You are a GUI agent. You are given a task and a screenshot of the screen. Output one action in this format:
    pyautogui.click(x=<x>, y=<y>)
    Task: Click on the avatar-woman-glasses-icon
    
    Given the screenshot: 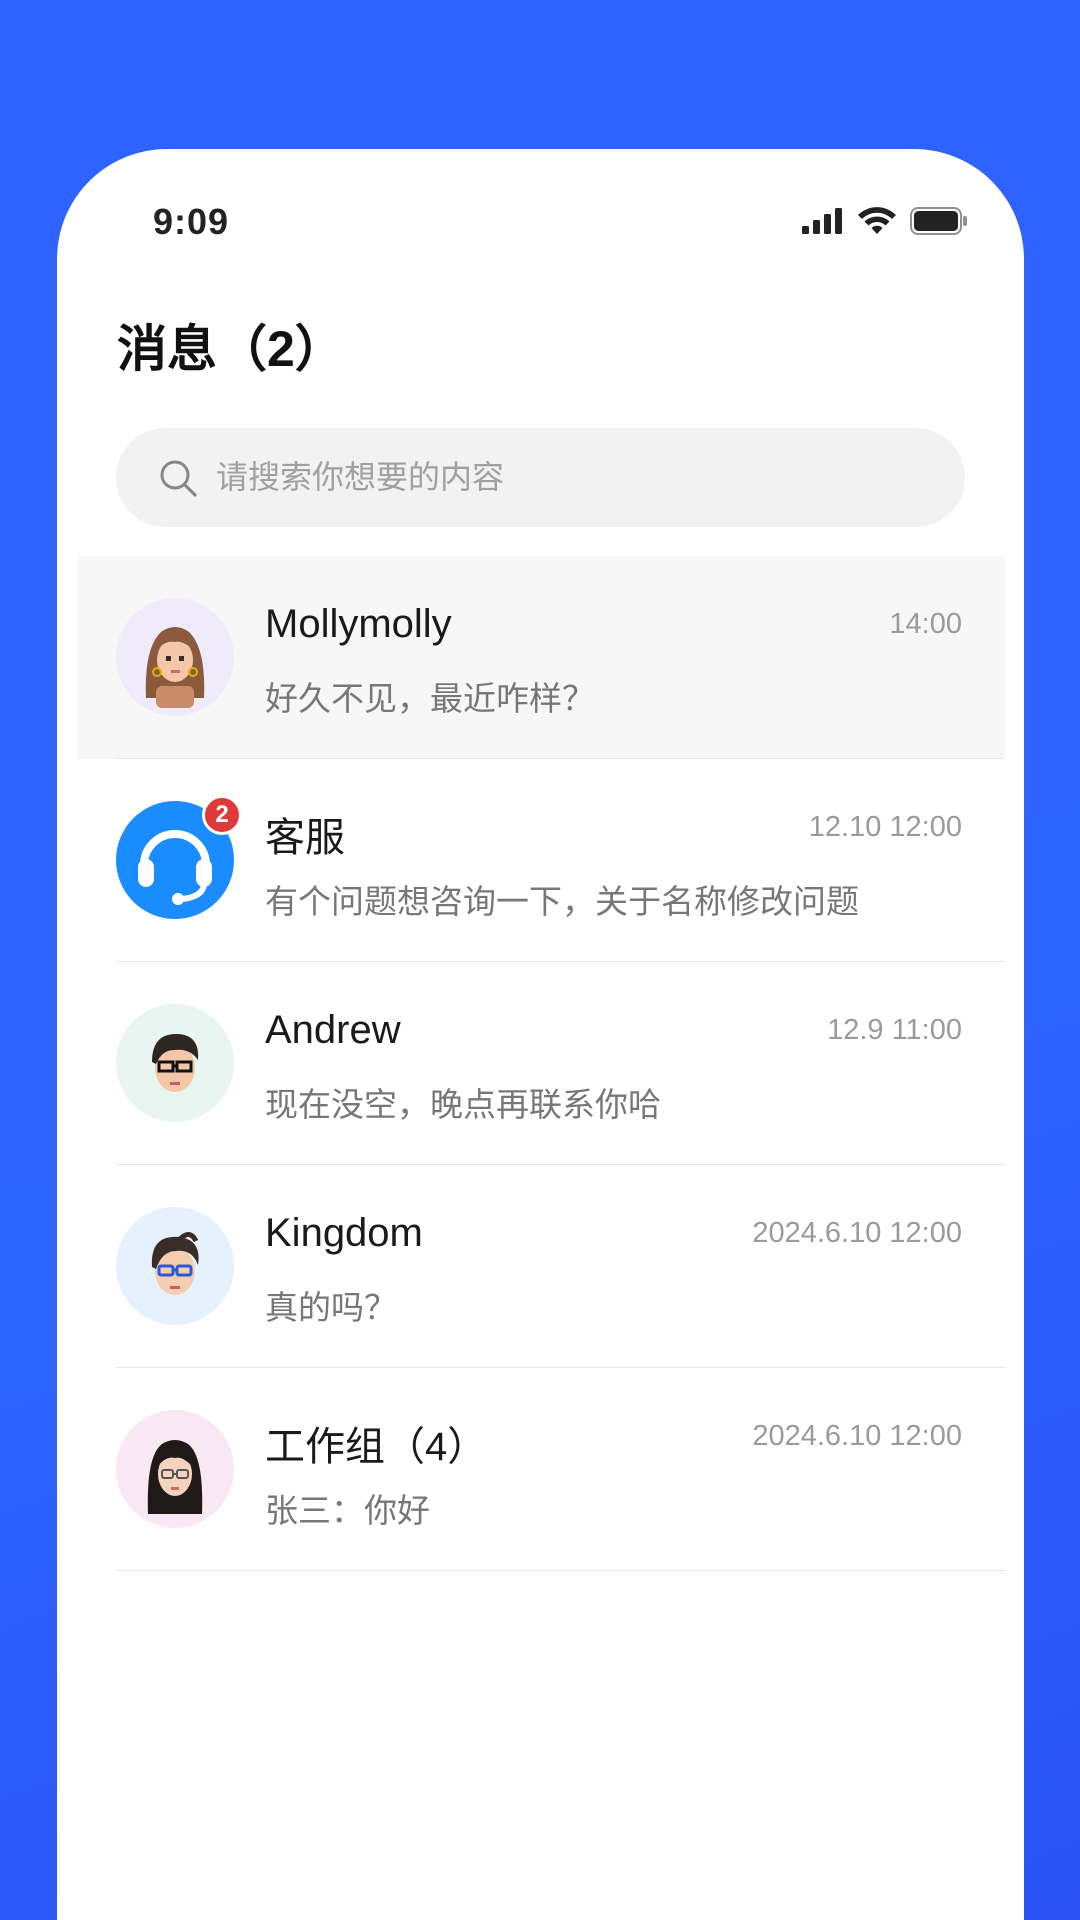 What is the action you would take?
    pyautogui.click(x=175, y=1469)
    